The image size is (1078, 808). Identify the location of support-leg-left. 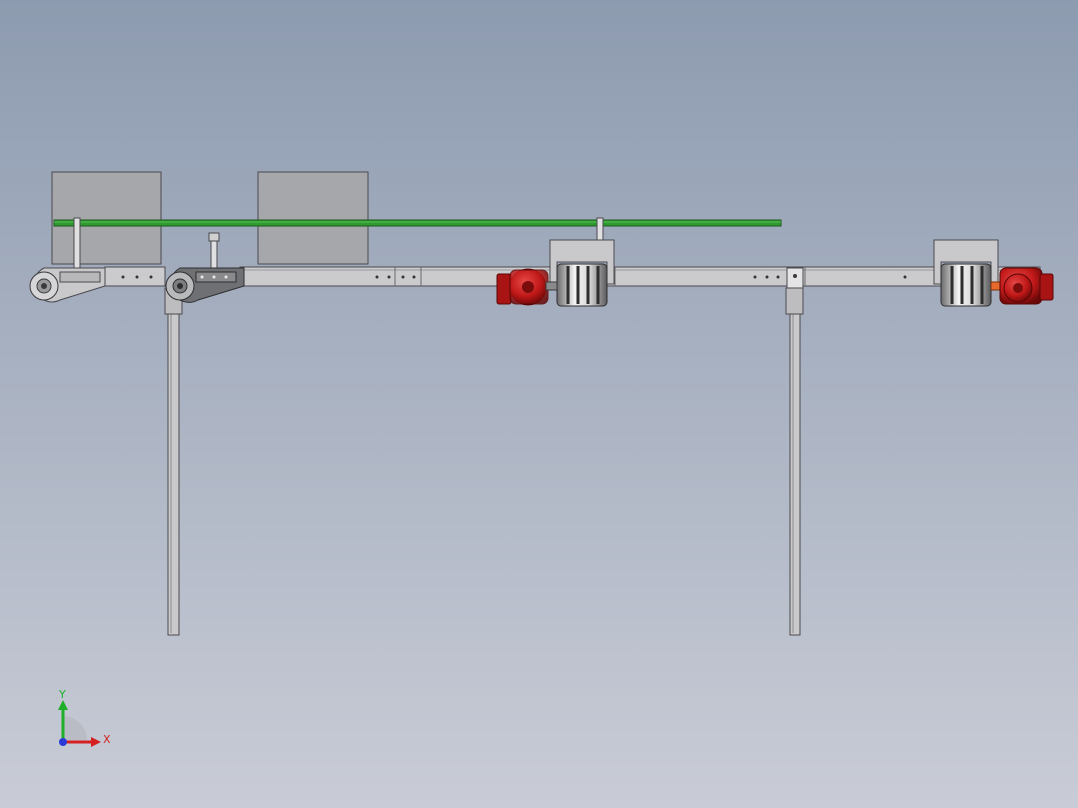
(173, 461).